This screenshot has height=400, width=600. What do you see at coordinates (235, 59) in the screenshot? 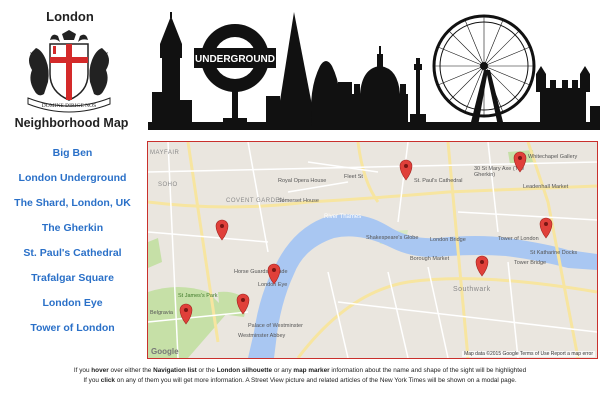
I see `underground-sign-text: UNDERGROUND` at bounding box center [235, 59].